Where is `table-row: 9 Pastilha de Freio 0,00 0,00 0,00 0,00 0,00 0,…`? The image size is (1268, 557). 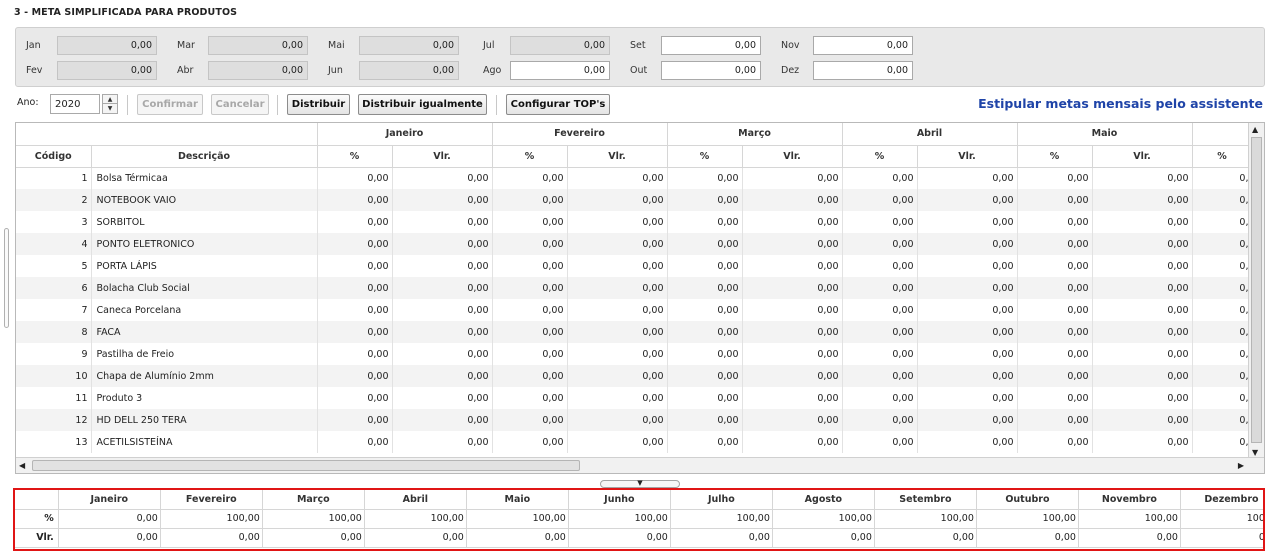
table-row: 9 Pastilha de Freio 0,00 0,00 0,00 0,00 0,00 0,… is located at coordinates (634, 354).